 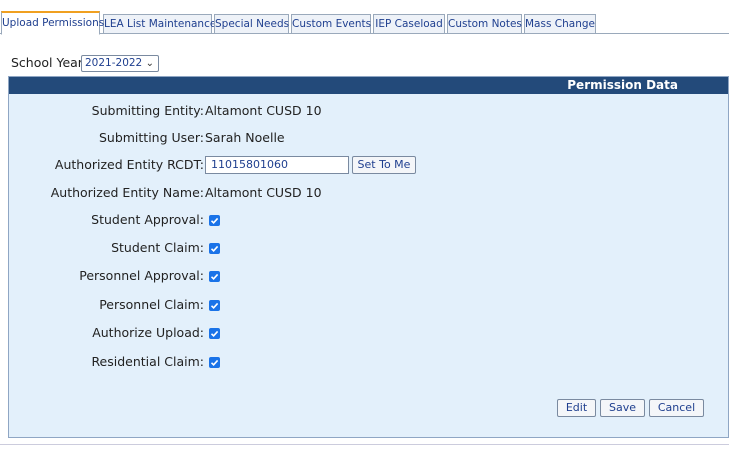 I want to click on personnel-claim-row: Personnel Claim:, so click(x=359, y=305).